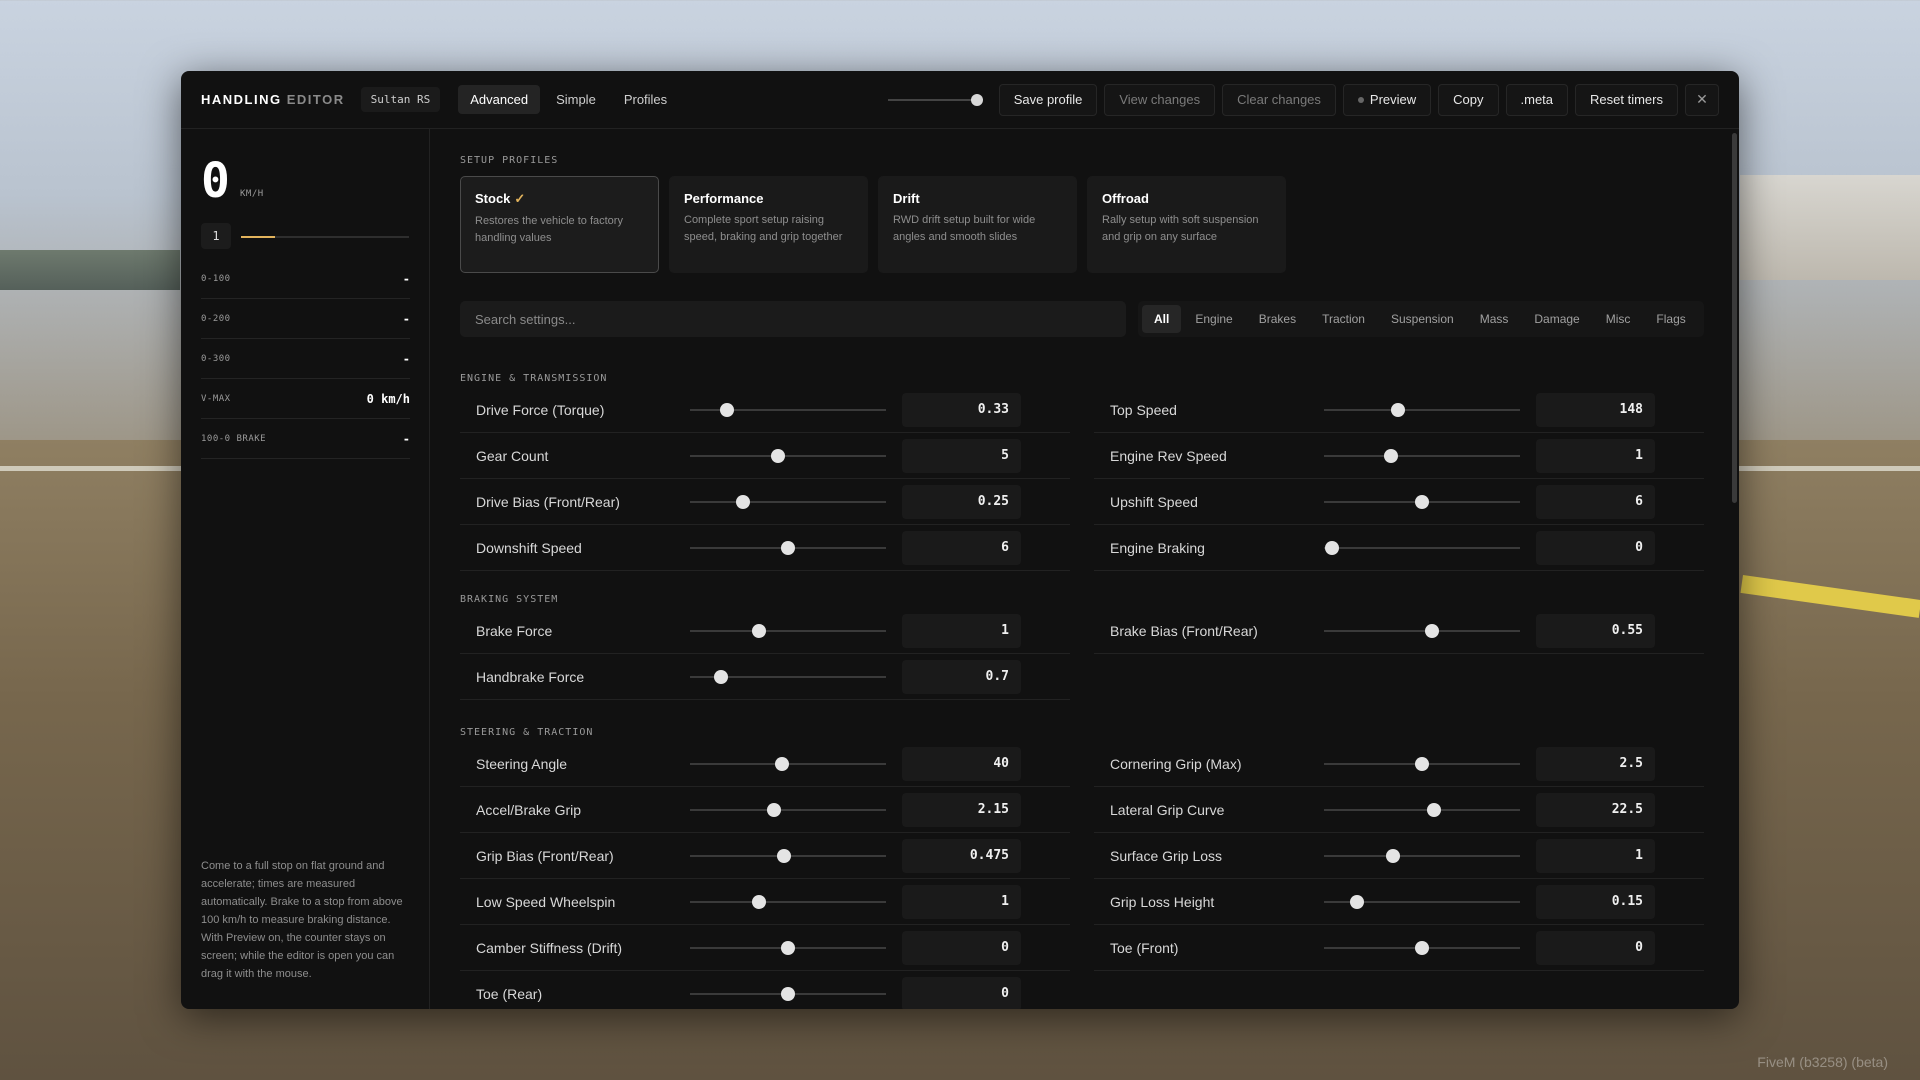  I want to click on tab-simple: Simple, so click(576, 99).